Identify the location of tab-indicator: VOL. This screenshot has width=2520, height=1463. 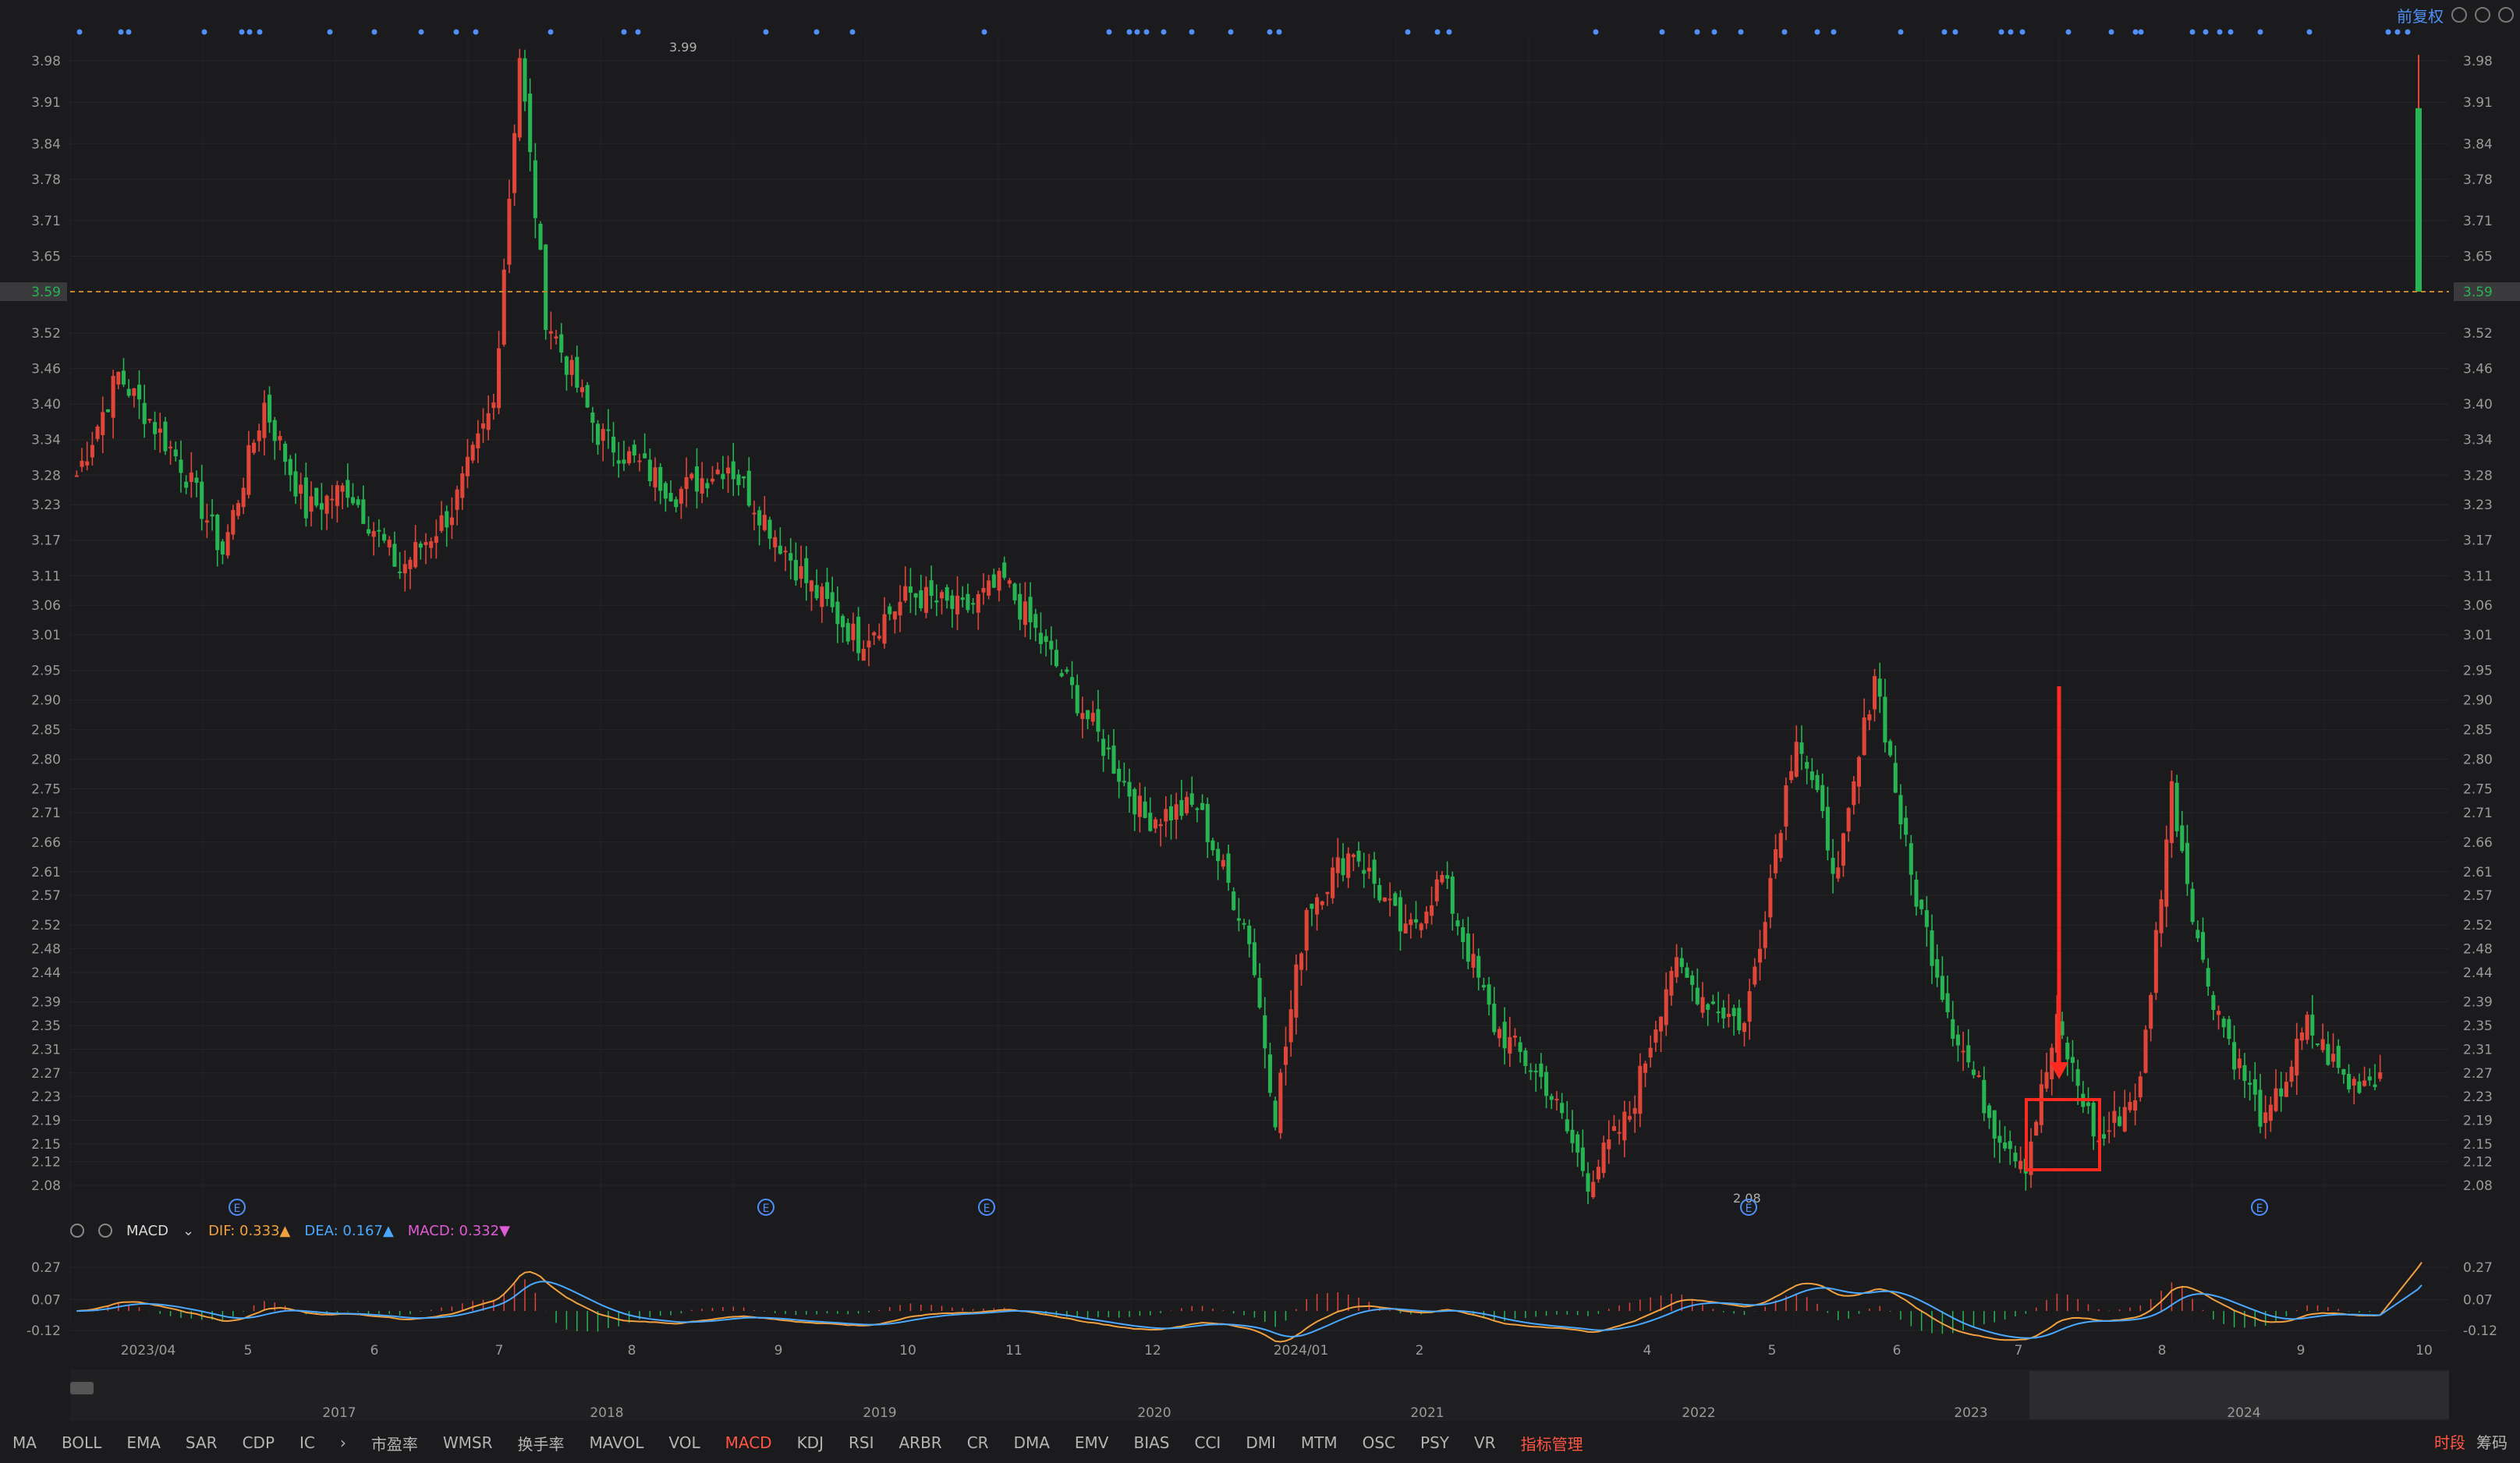
(684, 1442).